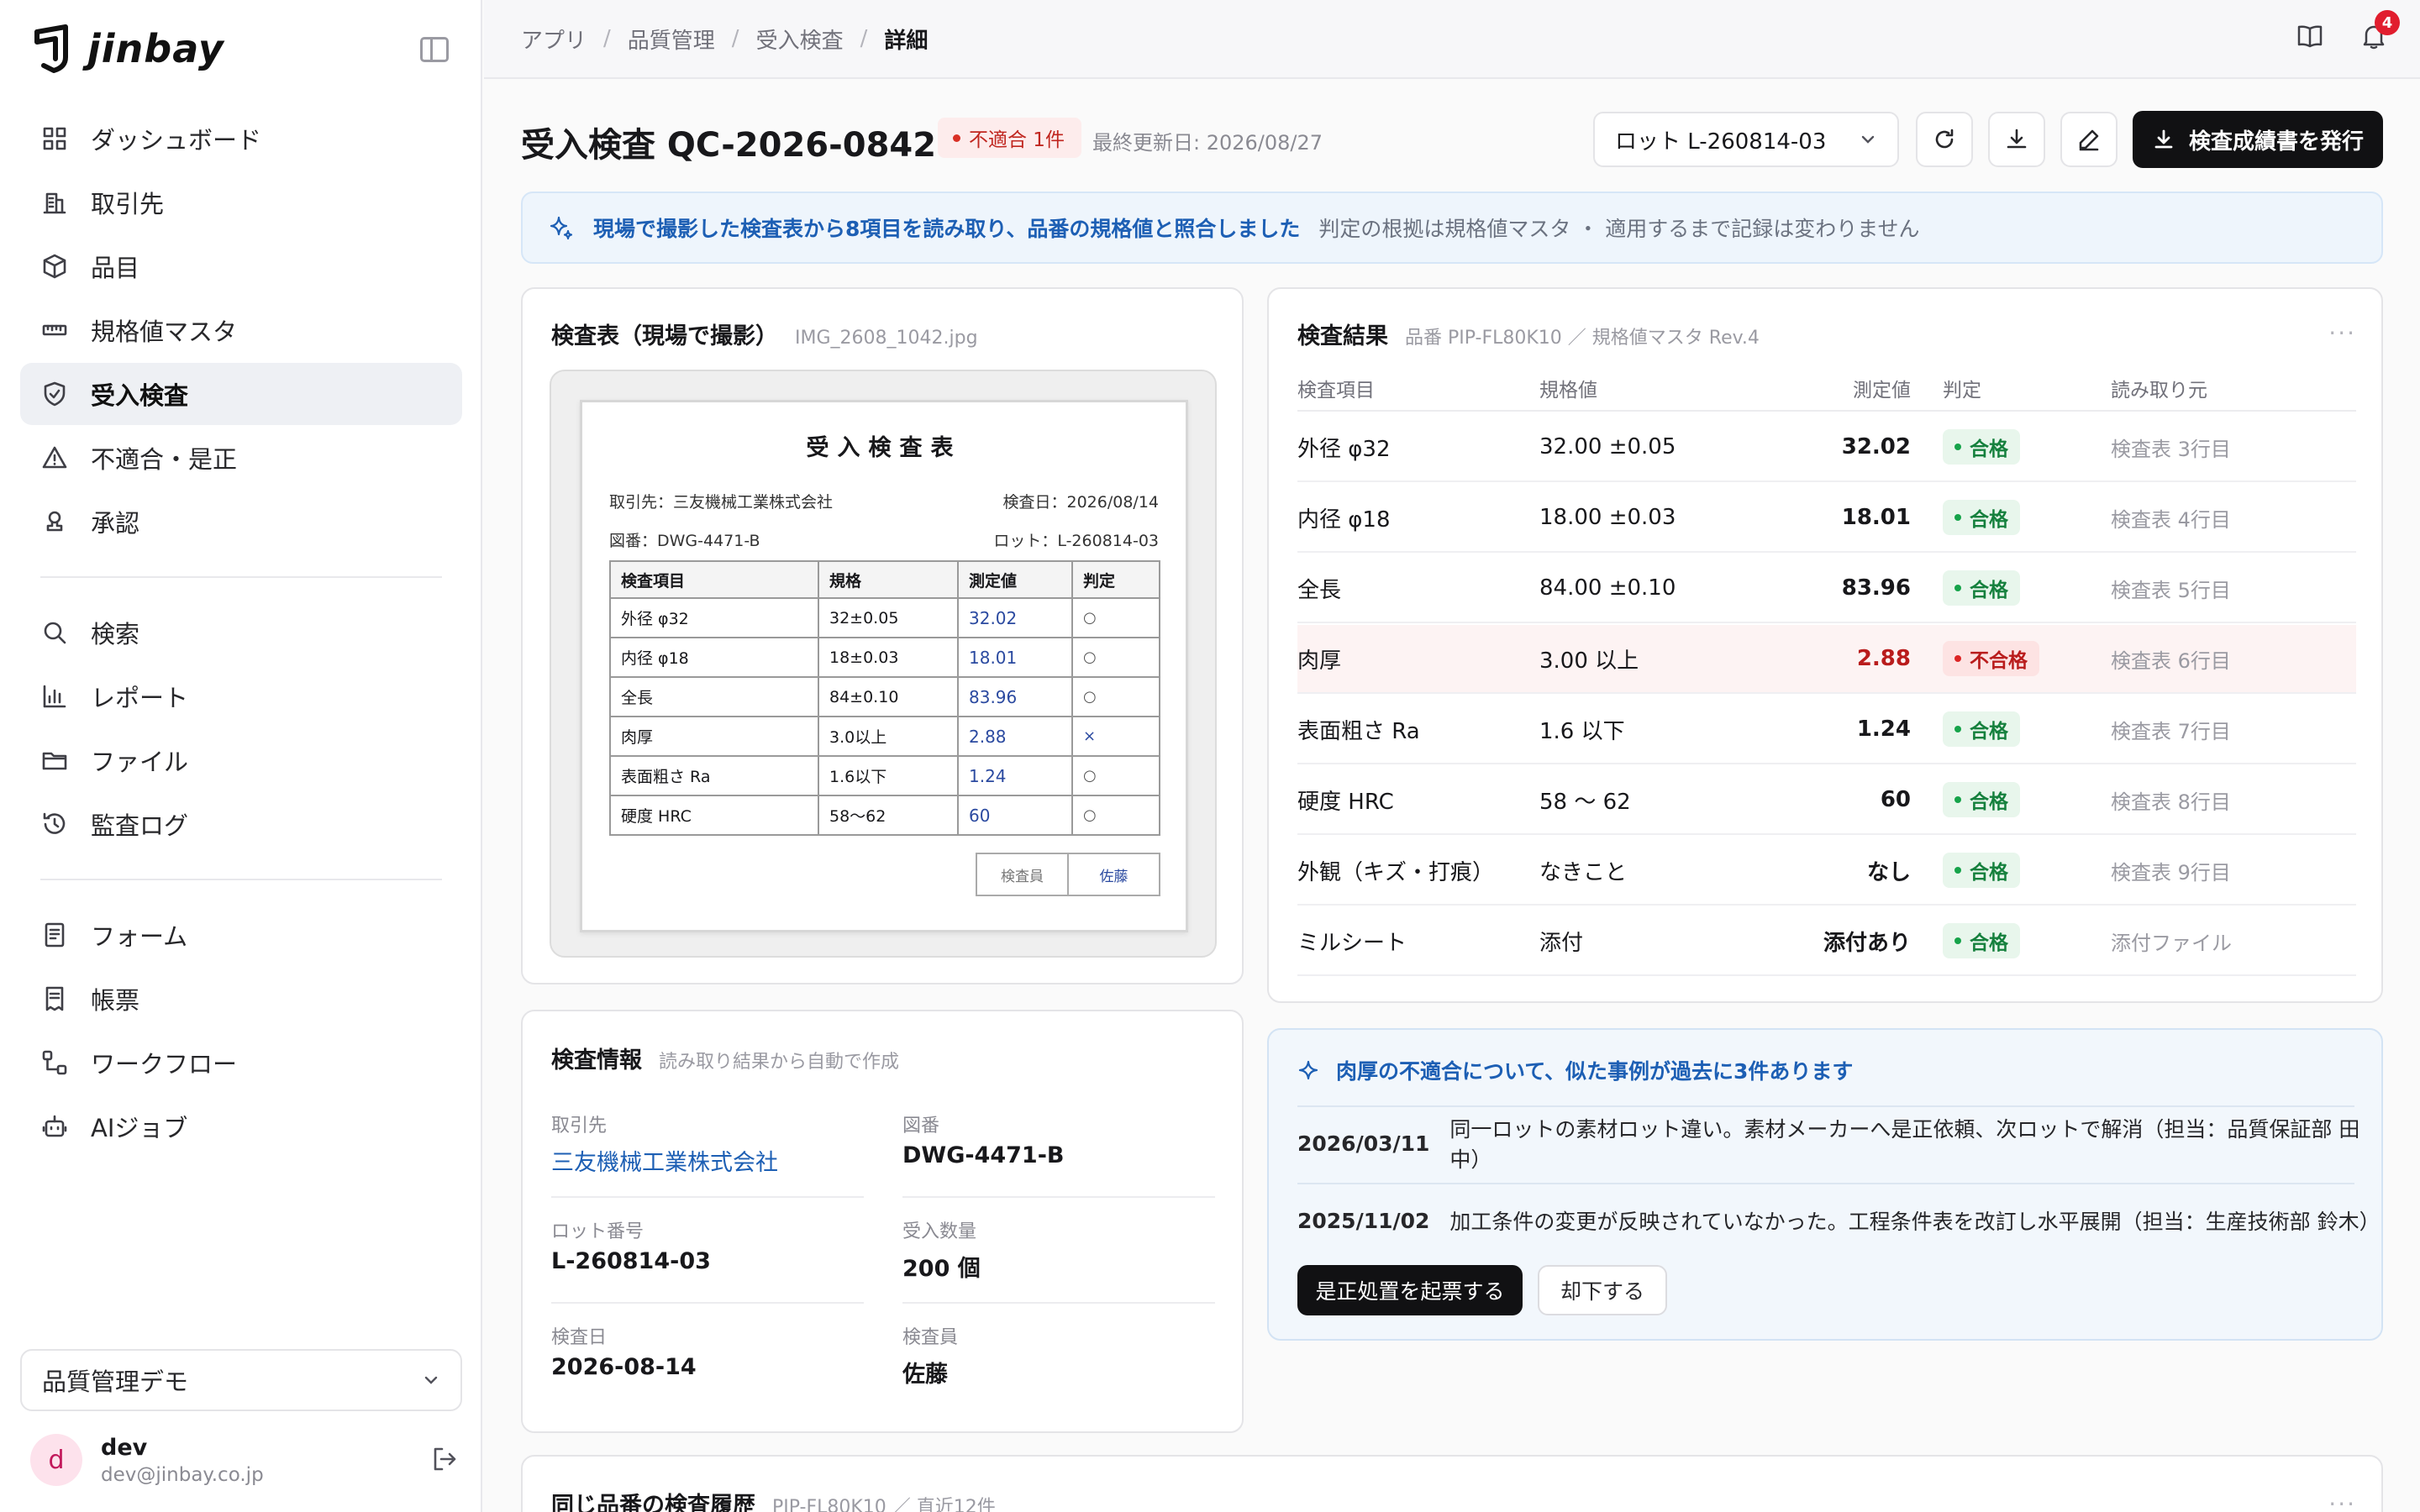 The width and height of the screenshot is (2420, 1512). I want to click on result-value: 1.24, so click(1883, 729).